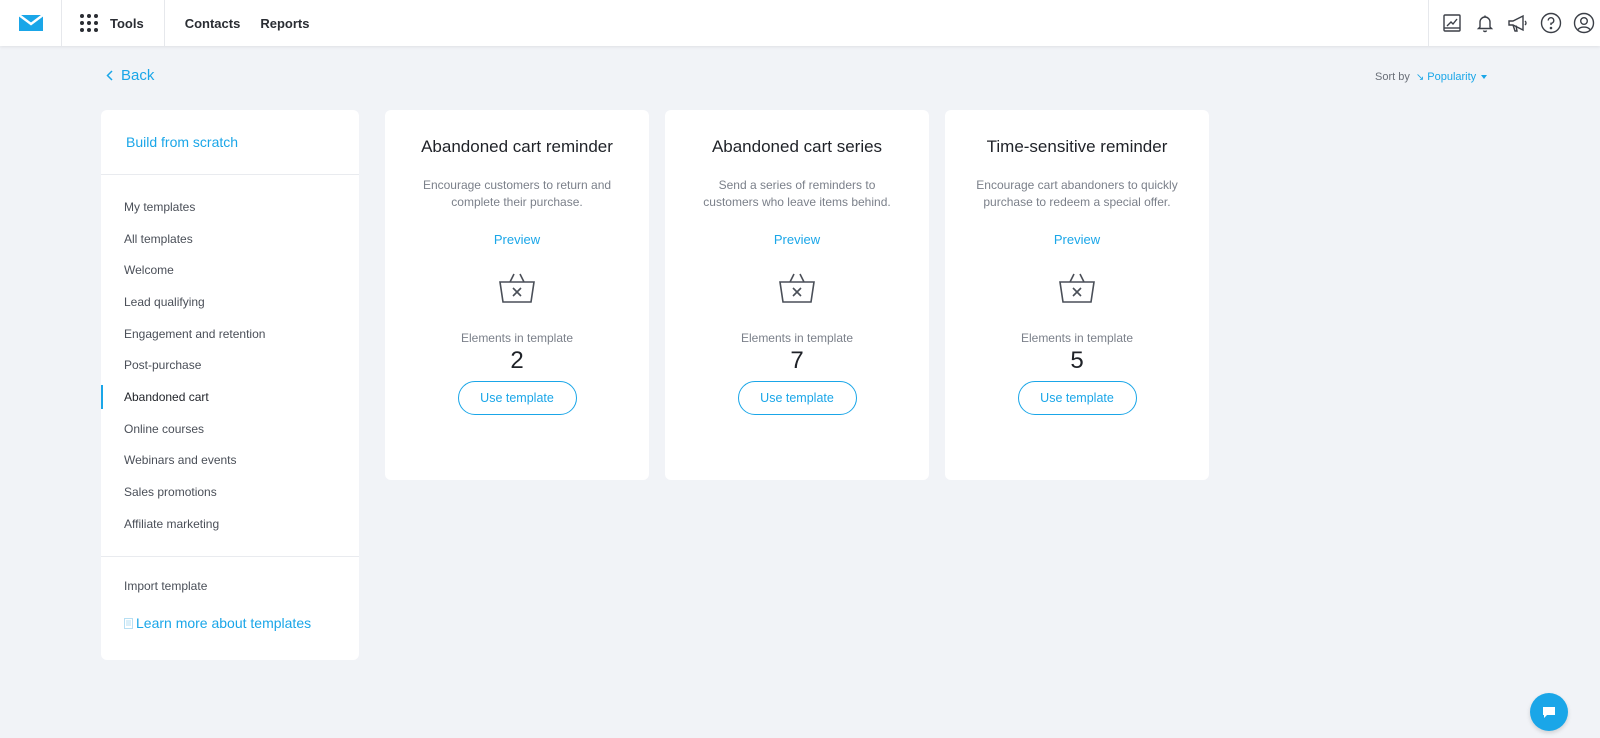  I want to click on sort-dropdown: ↘ Popularity, so click(1451, 77).